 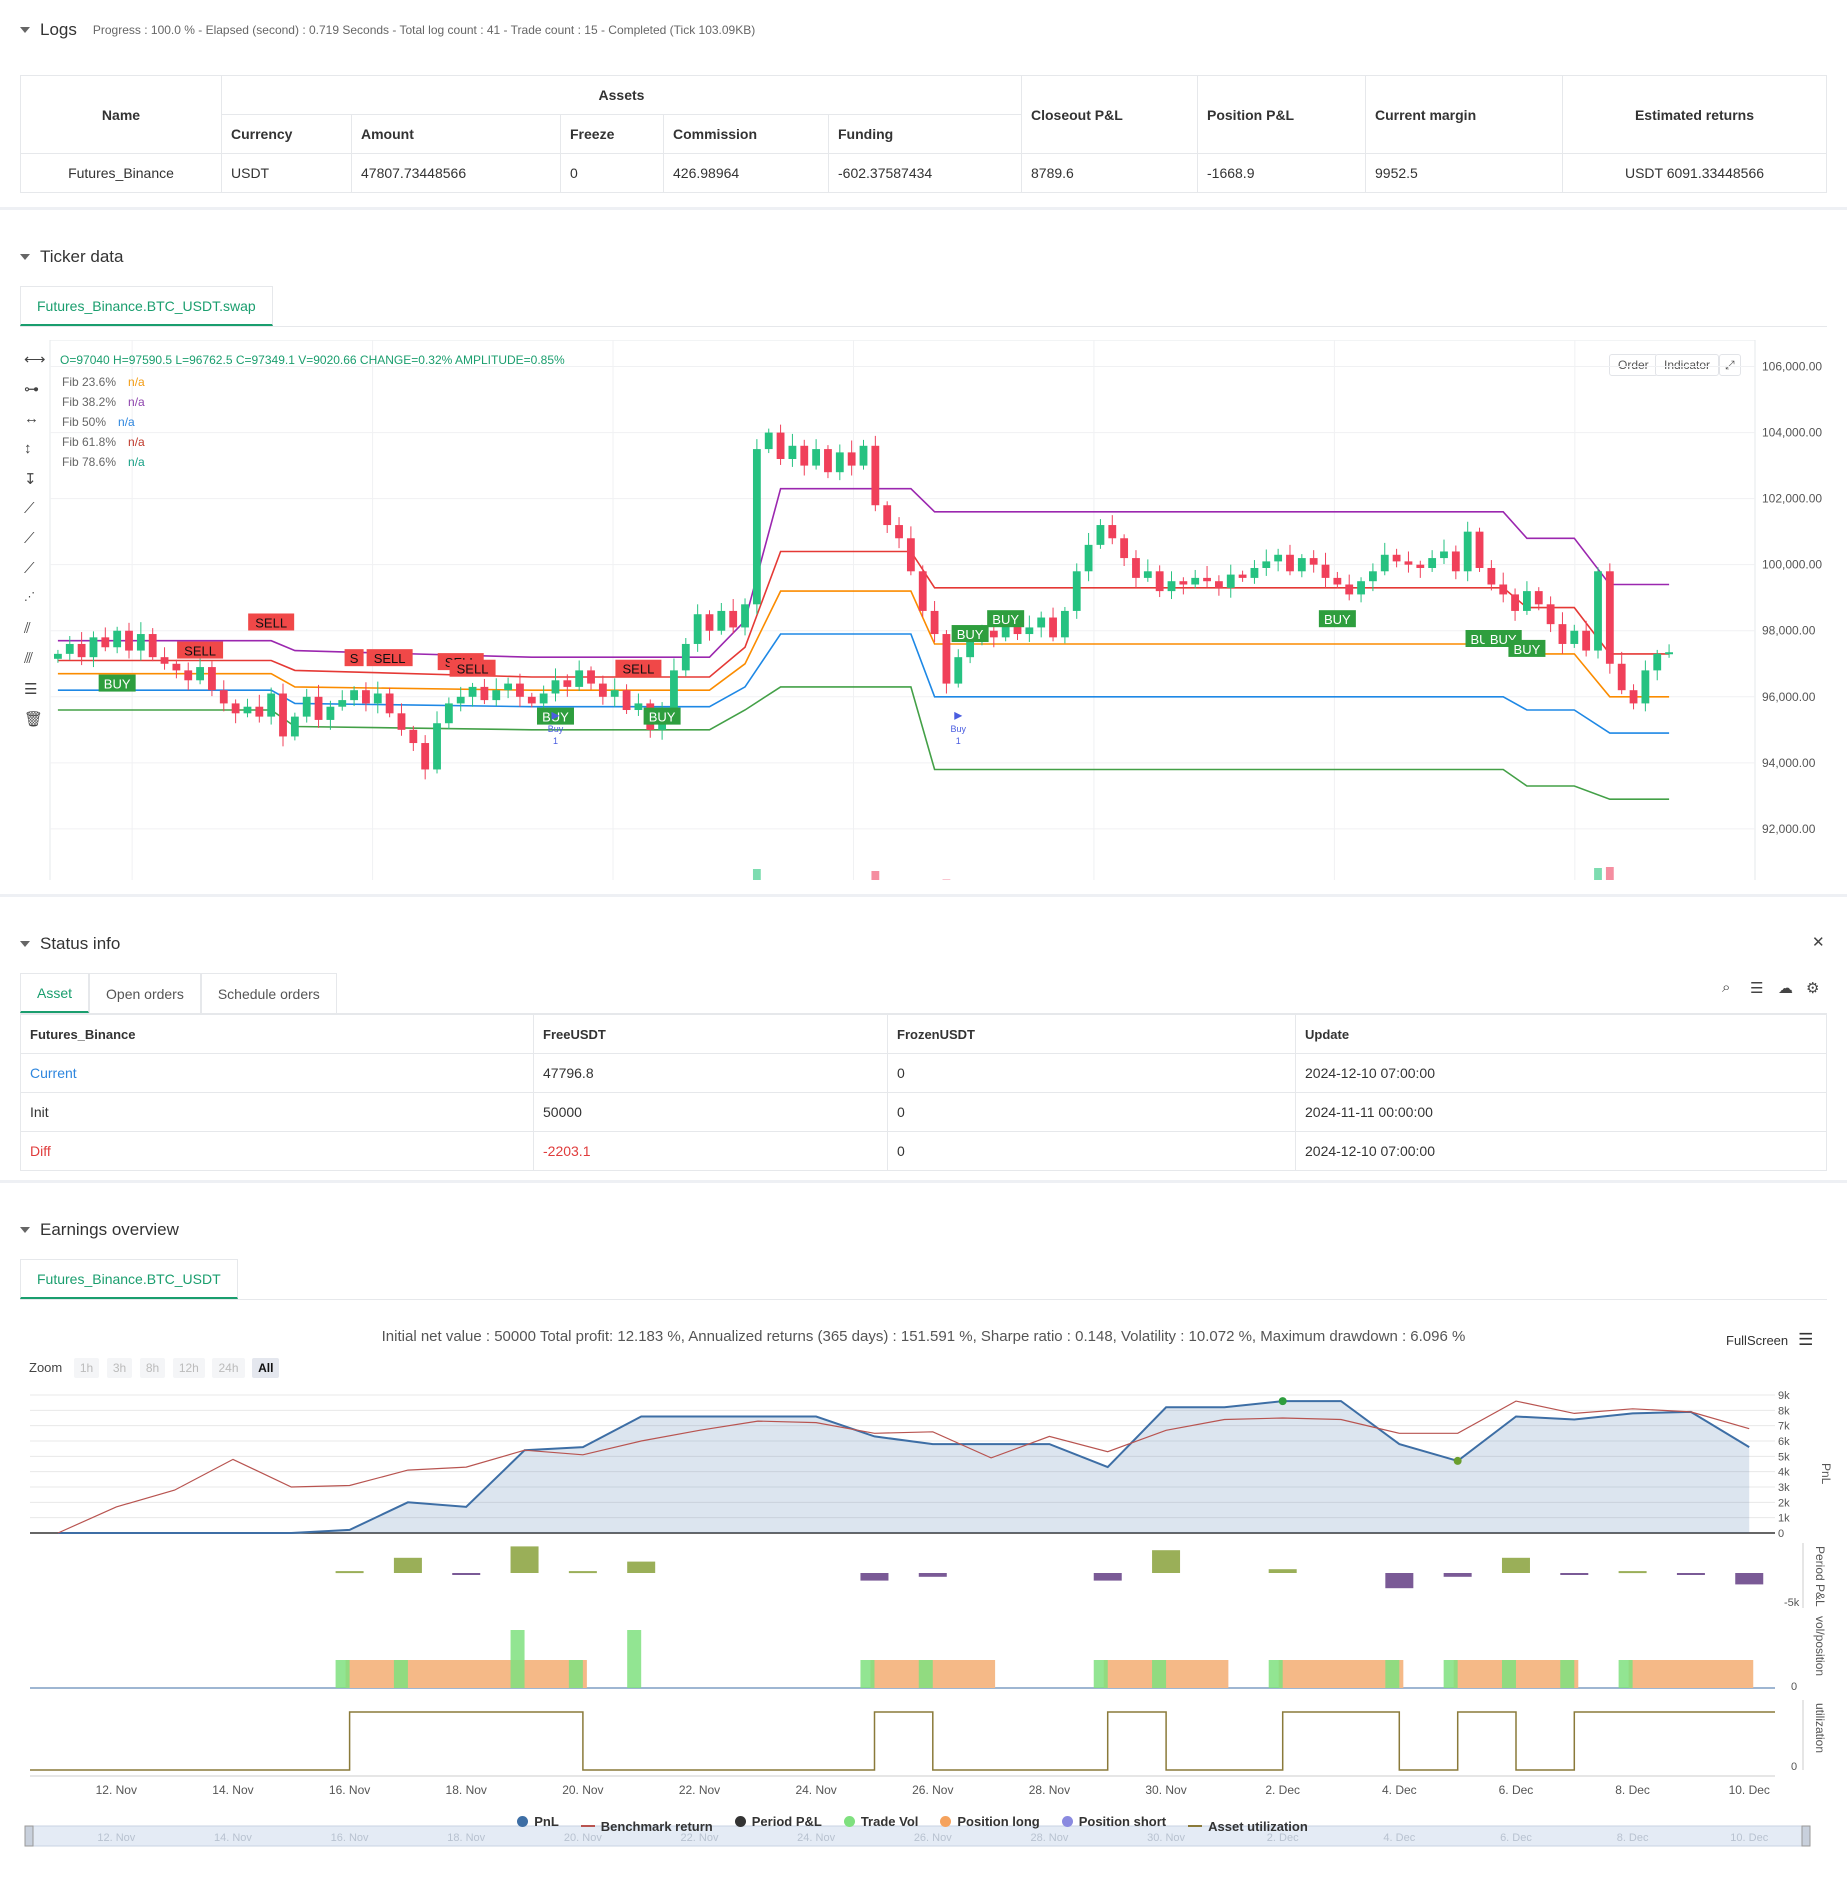 I want to click on x-tick-label: 18. Nov, so click(x=466, y=1790).